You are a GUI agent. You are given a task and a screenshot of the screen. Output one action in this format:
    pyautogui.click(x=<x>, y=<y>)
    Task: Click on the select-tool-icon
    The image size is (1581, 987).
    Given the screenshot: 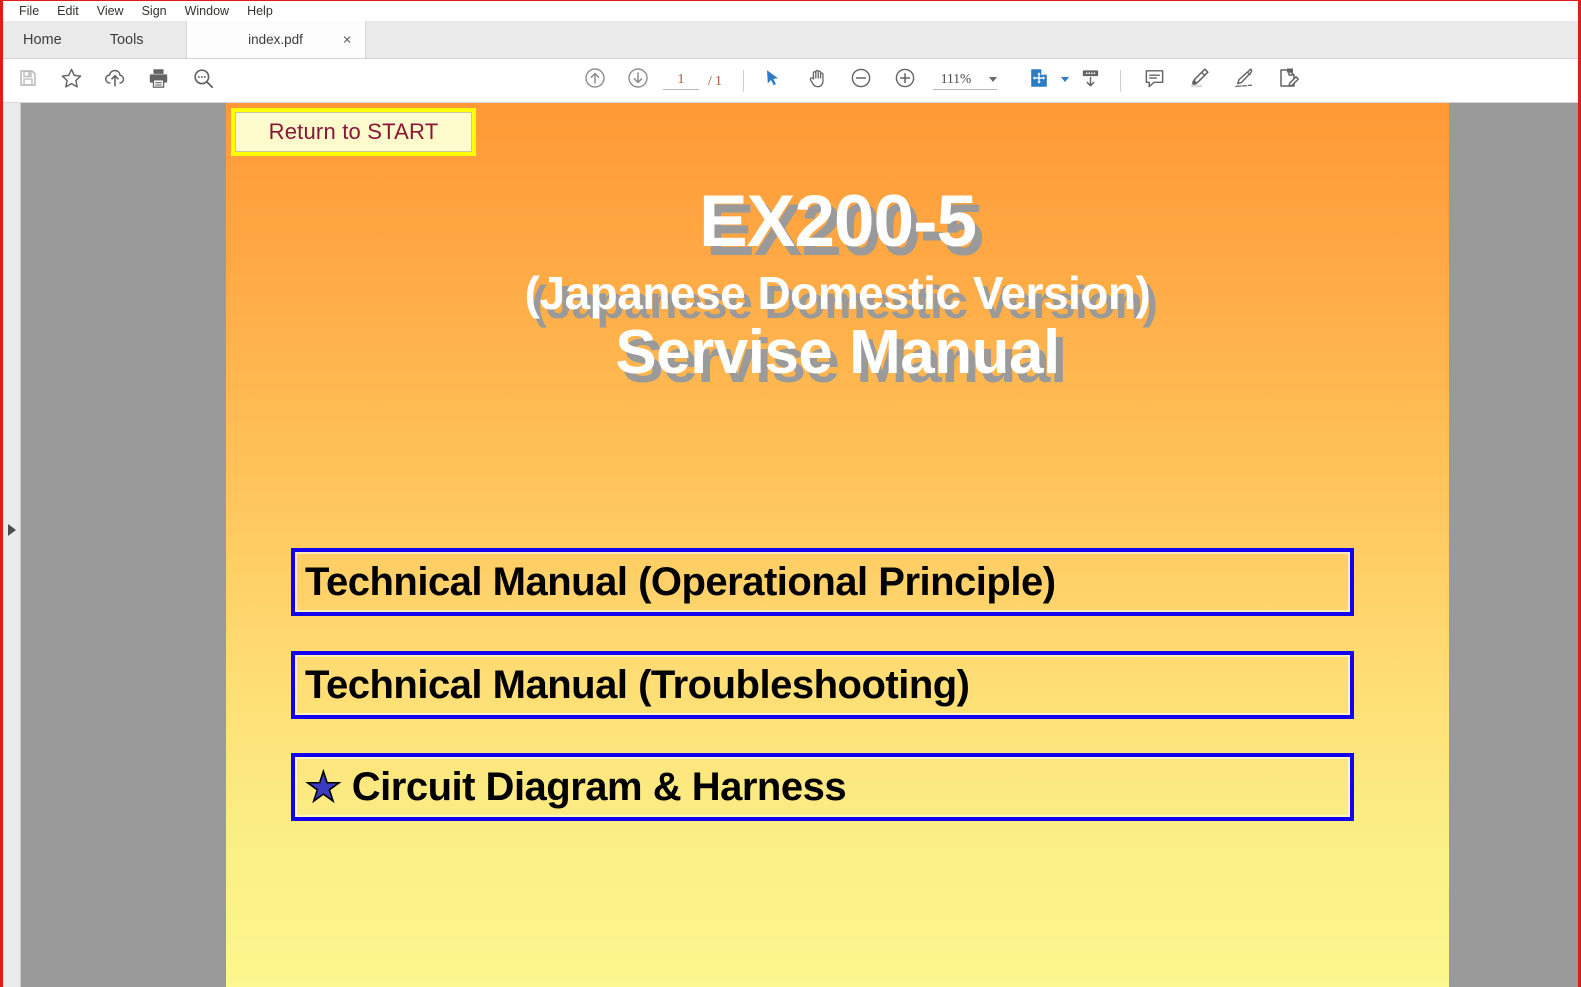 What is the action you would take?
    pyautogui.click(x=773, y=80)
    